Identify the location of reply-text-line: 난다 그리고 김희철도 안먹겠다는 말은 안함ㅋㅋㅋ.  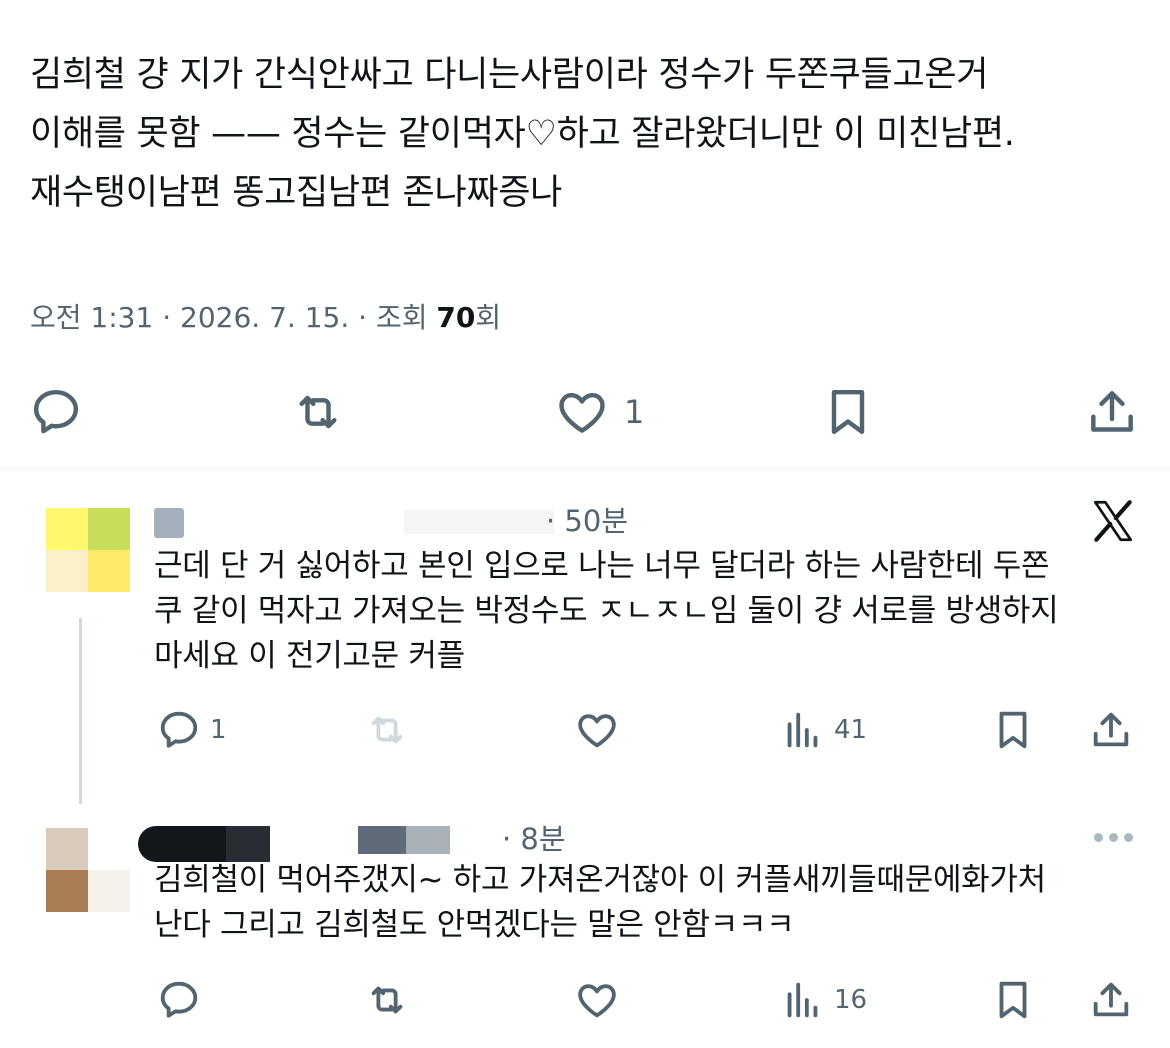
(474, 925).